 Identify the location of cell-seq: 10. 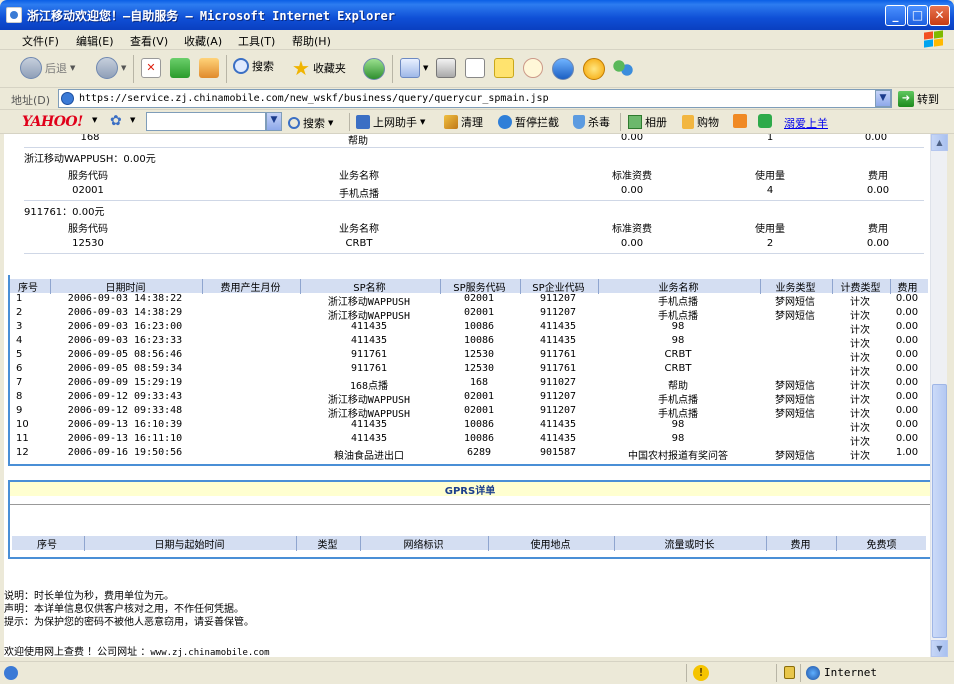
(22, 424).